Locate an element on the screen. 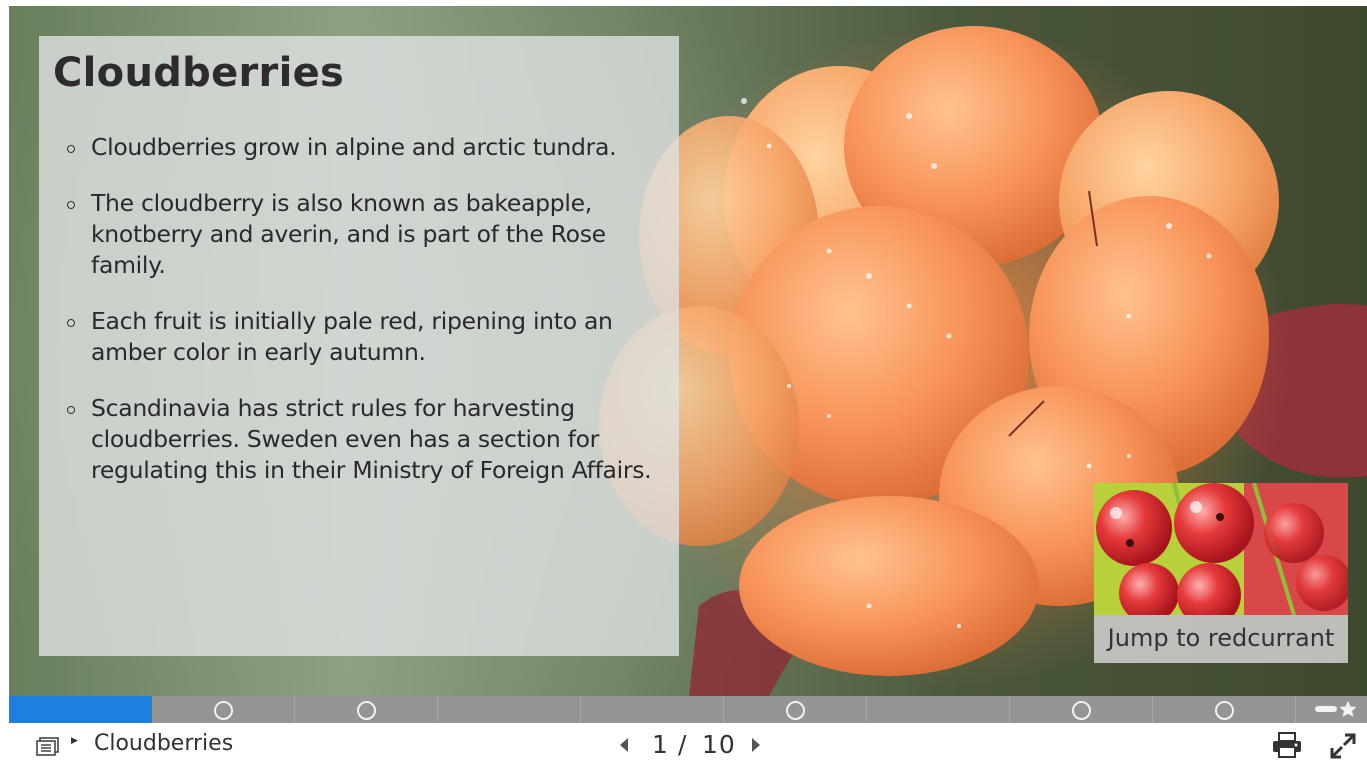 The height and width of the screenshot is (766, 1367). summary-star-icon is located at coordinates (1336, 709).